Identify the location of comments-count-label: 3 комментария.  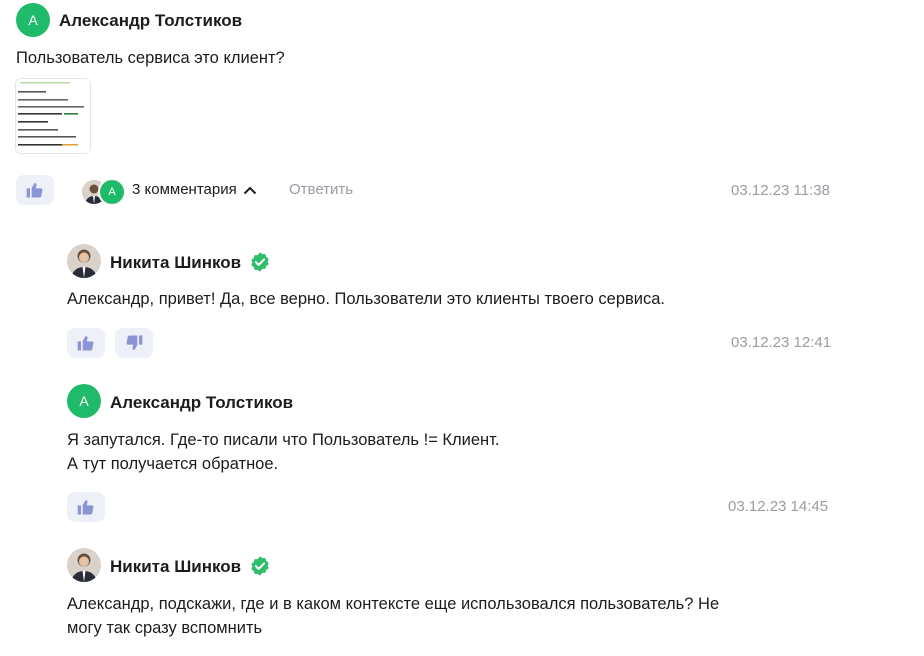
(184, 189).